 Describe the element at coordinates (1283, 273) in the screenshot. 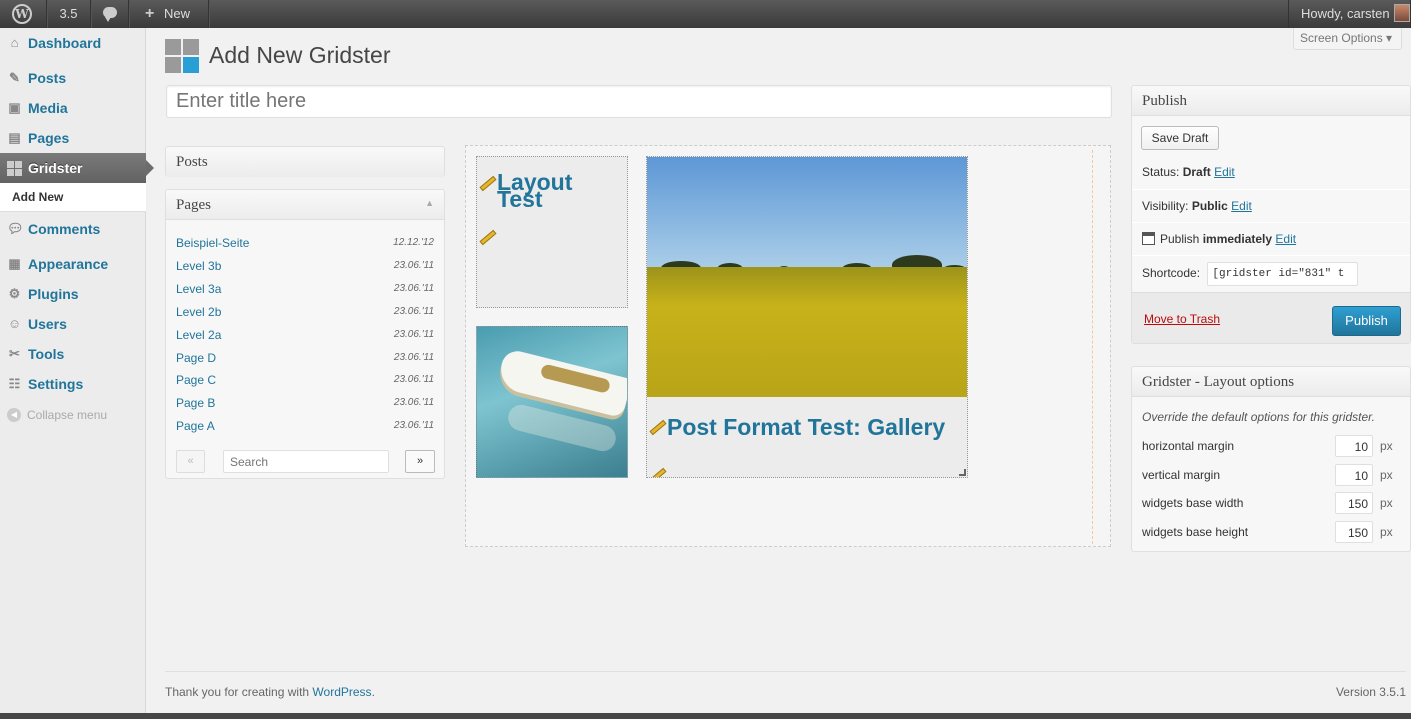

I see `shortcode-field: [gridster id="831" t` at that location.